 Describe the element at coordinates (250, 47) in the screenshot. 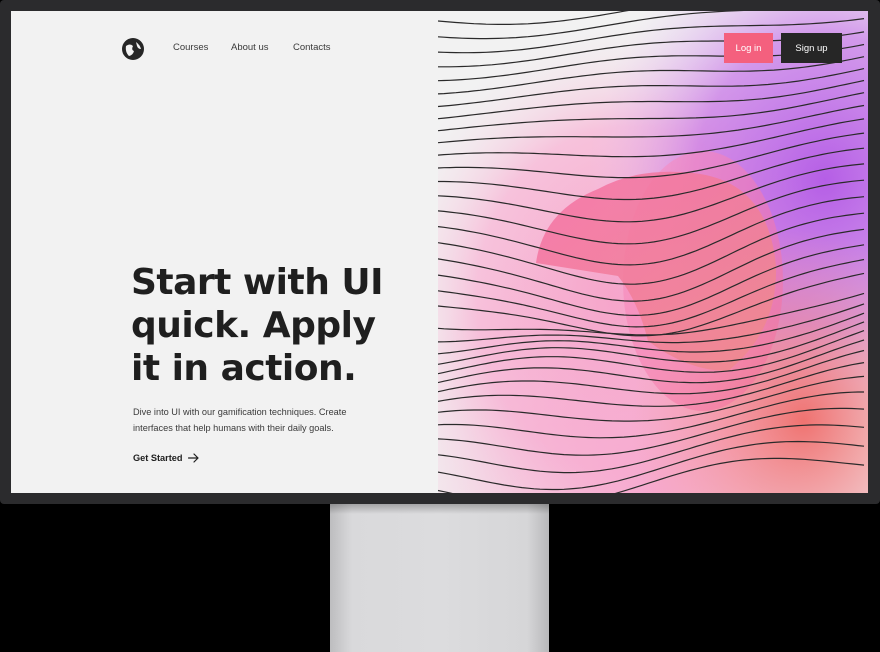

I see `nav-link-about: About us` at that location.